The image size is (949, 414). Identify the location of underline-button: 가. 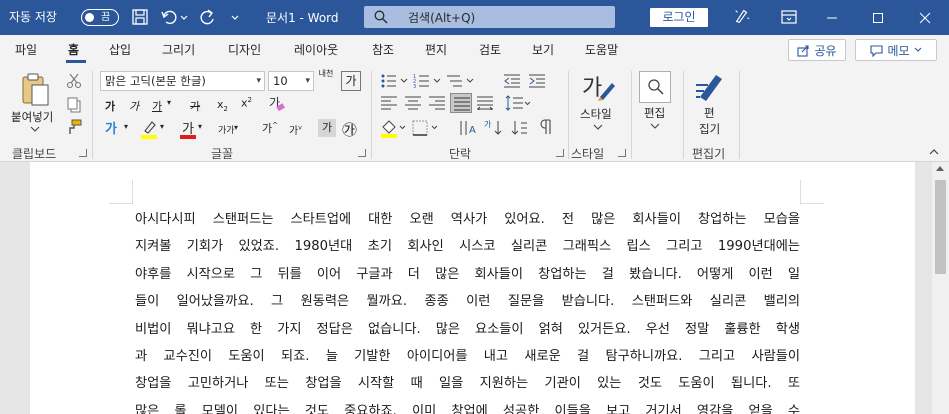
(157, 106).